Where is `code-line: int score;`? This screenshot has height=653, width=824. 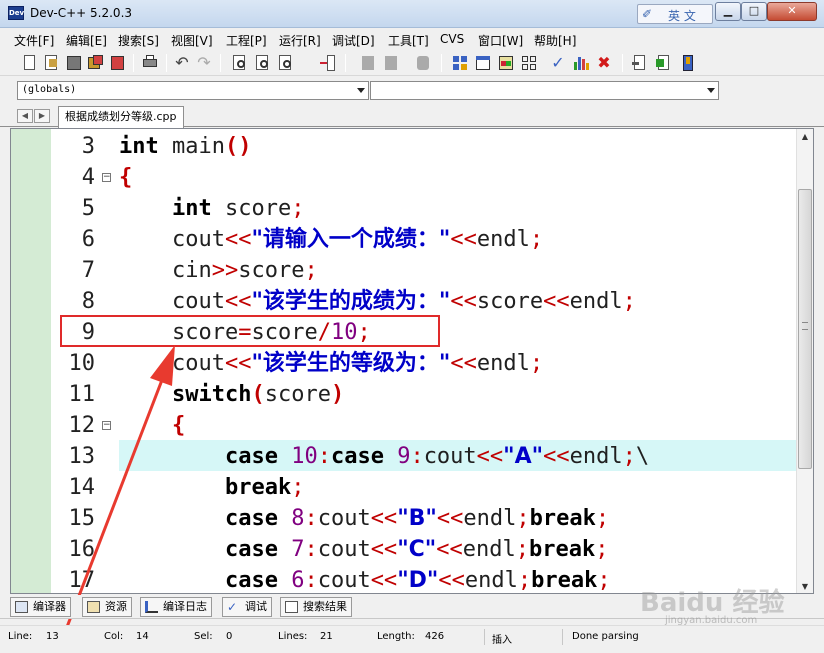 code-line: int score; is located at coordinates (466, 208).